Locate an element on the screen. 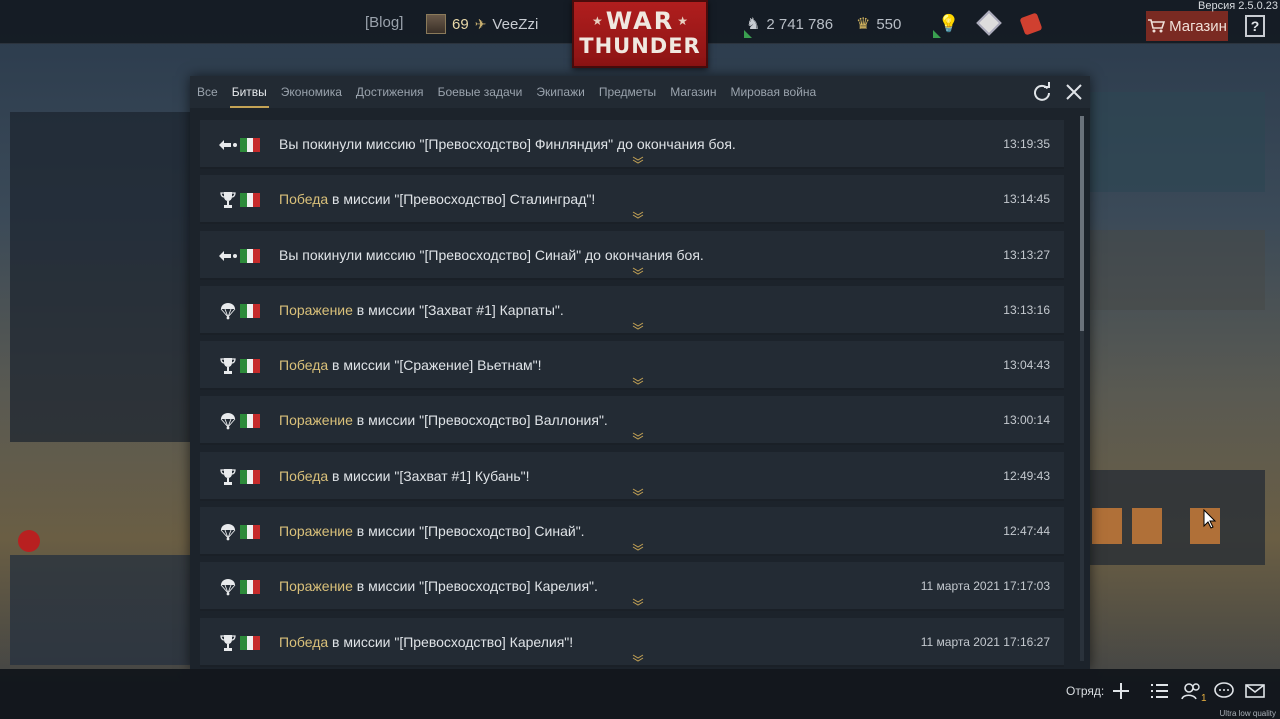  notification-message: Победа в миссии "[Сражение] Вьетнам"! is located at coordinates (410, 365).